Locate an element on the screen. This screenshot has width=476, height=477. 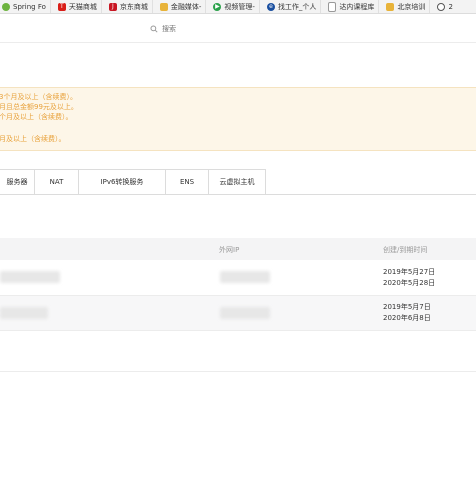
bookmark-label: 2 is located at coordinates (450, 6).